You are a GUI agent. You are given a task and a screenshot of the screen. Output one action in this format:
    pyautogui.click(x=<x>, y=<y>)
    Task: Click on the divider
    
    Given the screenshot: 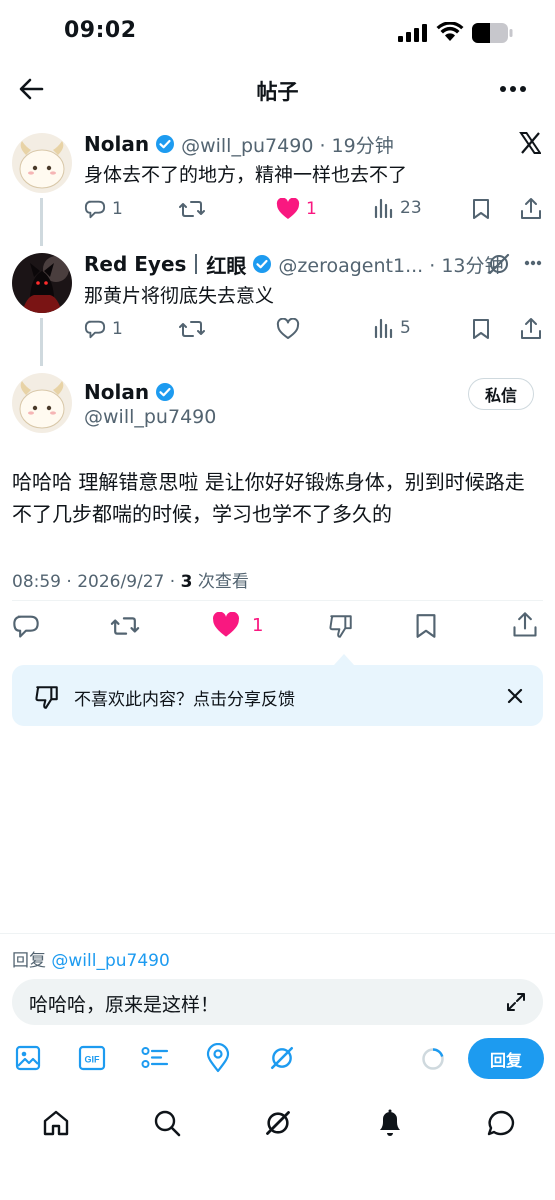 What is the action you would take?
    pyautogui.click(x=277, y=600)
    